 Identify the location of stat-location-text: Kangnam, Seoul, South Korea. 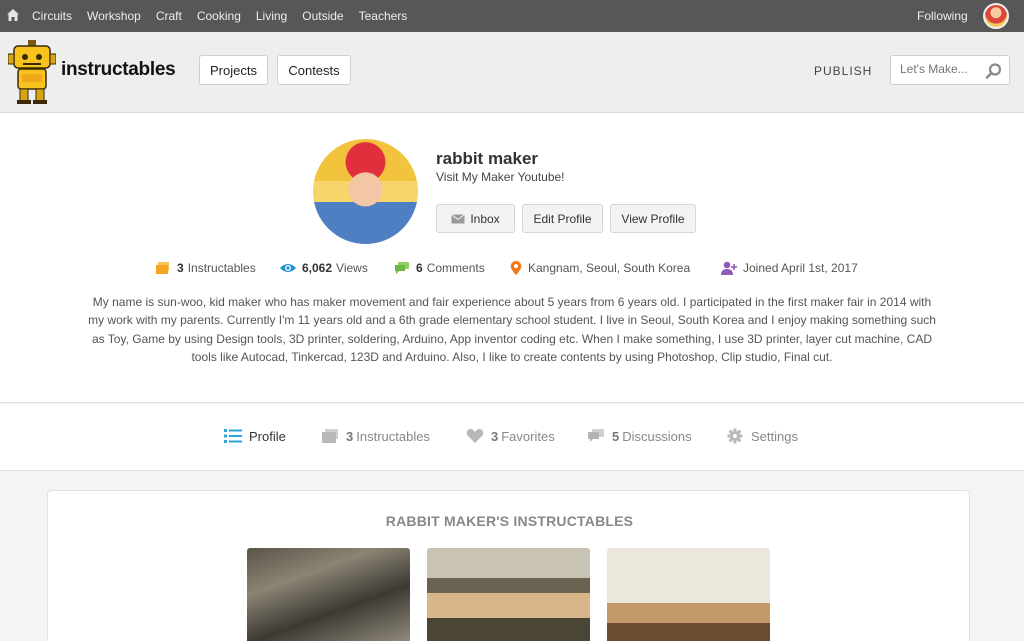
(609, 268).